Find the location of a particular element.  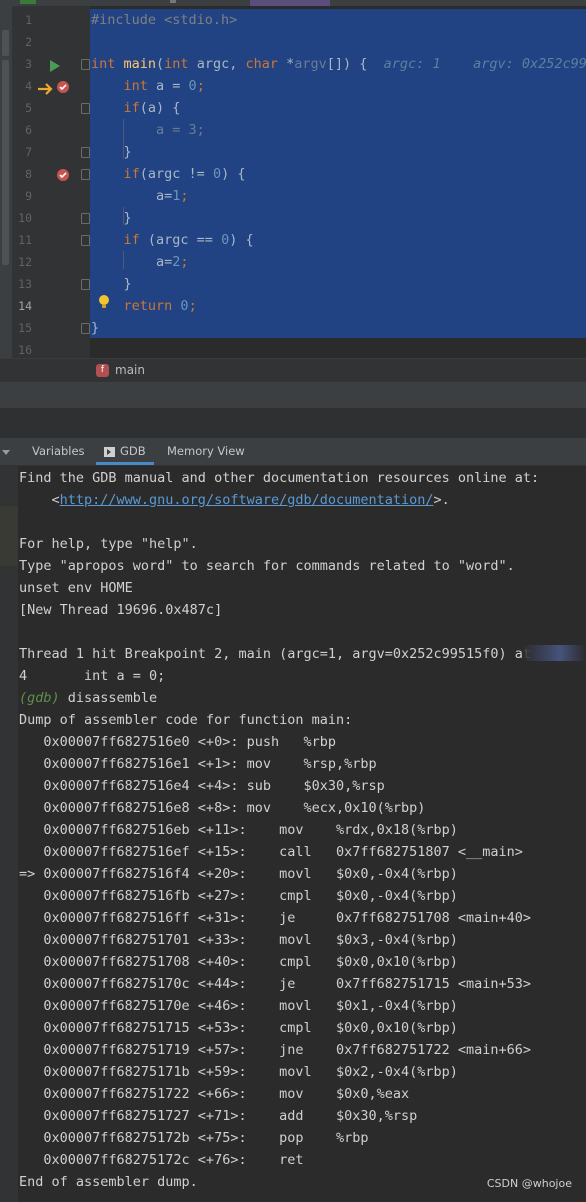

line-number: 8 is located at coordinates (23, 174).